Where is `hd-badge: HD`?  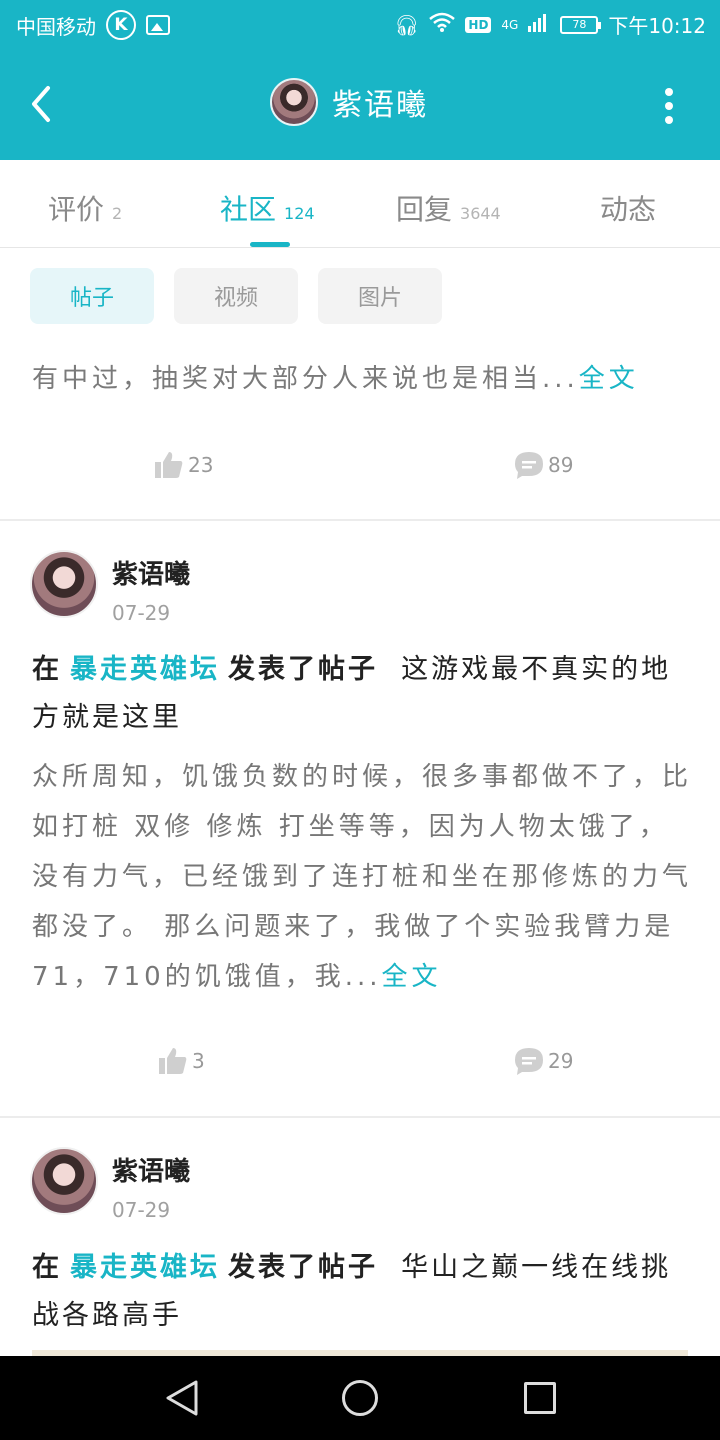
hd-badge: HD is located at coordinates (478, 24).